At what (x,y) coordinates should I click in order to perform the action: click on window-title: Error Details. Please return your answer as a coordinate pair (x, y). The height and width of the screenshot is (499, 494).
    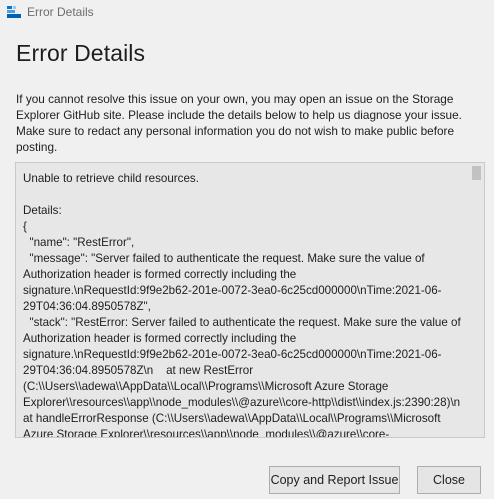
    Looking at the image, I should click on (60, 12).